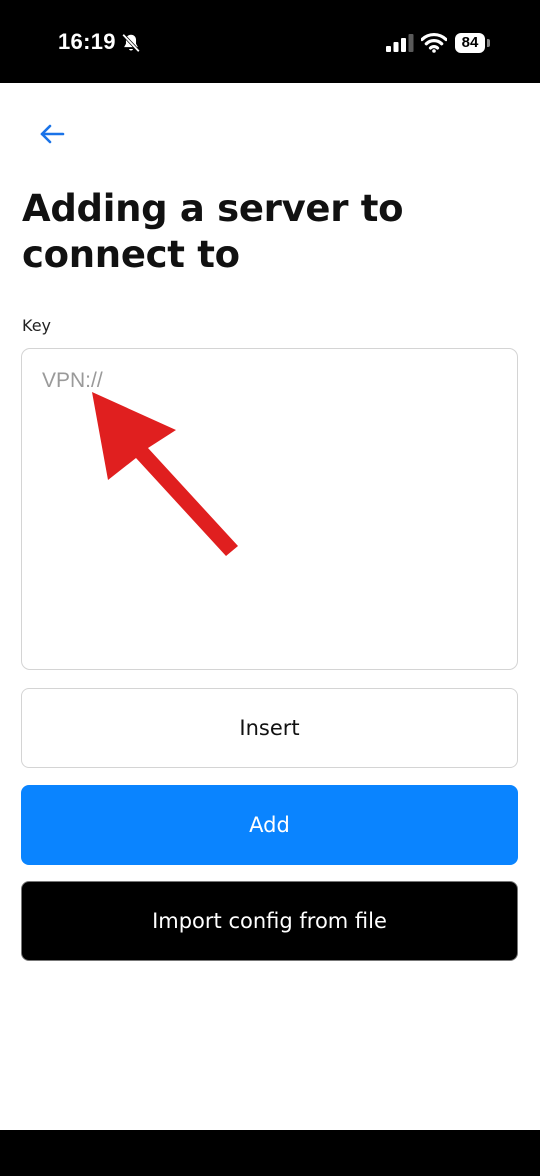 The image size is (540, 1176). Describe the element at coordinates (213, 231) in the screenshot. I see `page-title: Adding a server to connect to` at that location.